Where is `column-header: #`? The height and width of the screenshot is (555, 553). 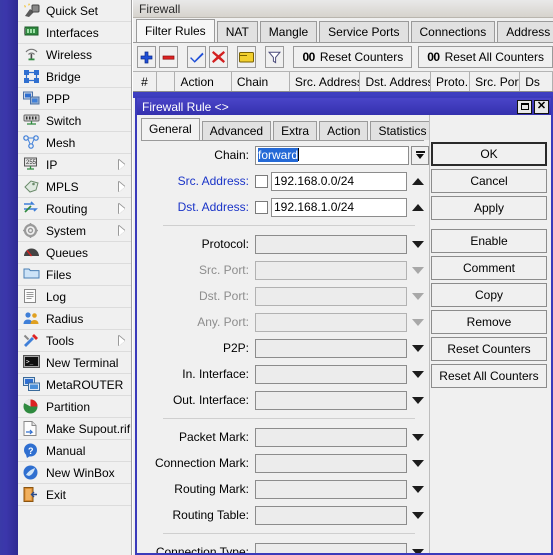 column-header: # is located at coordinates (145, 81).